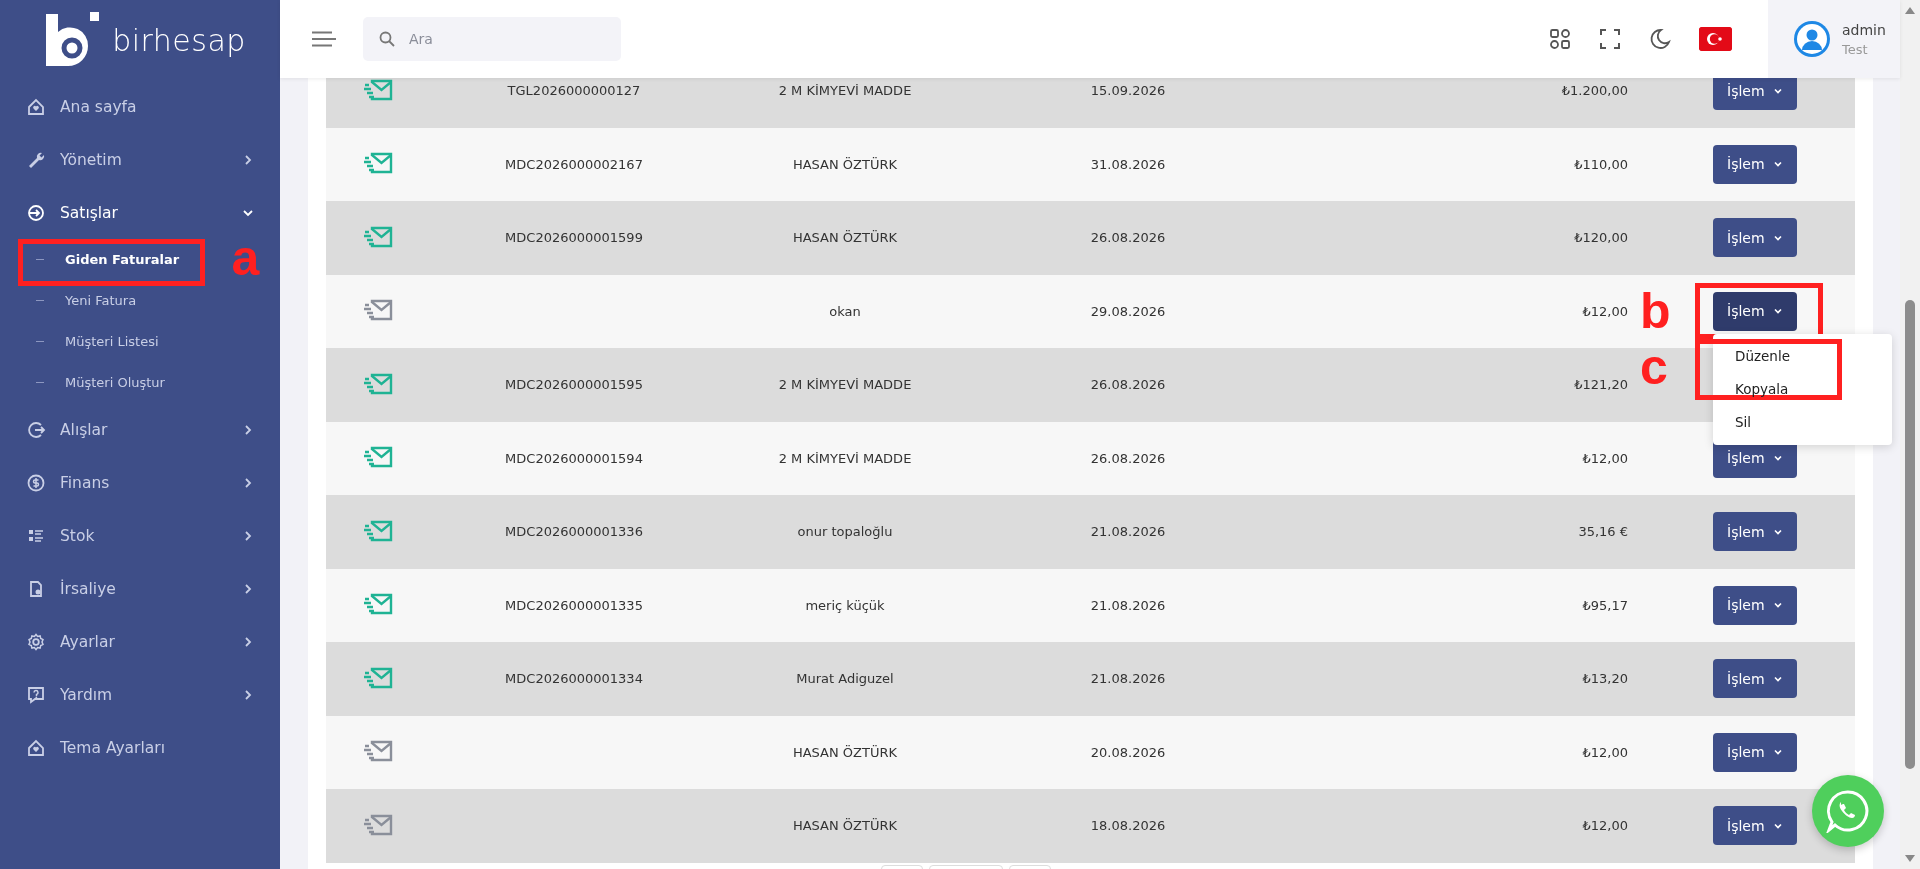  I want to click on apps-icon, so click(1560, 39).